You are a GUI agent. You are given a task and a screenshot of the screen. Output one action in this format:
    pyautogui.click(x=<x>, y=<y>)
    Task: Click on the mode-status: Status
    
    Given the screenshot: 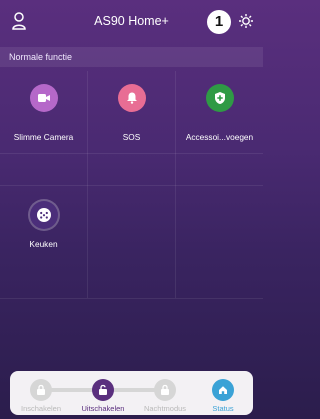 What is the action you would take?
    pyautogui.click(x=223, y=393)
    